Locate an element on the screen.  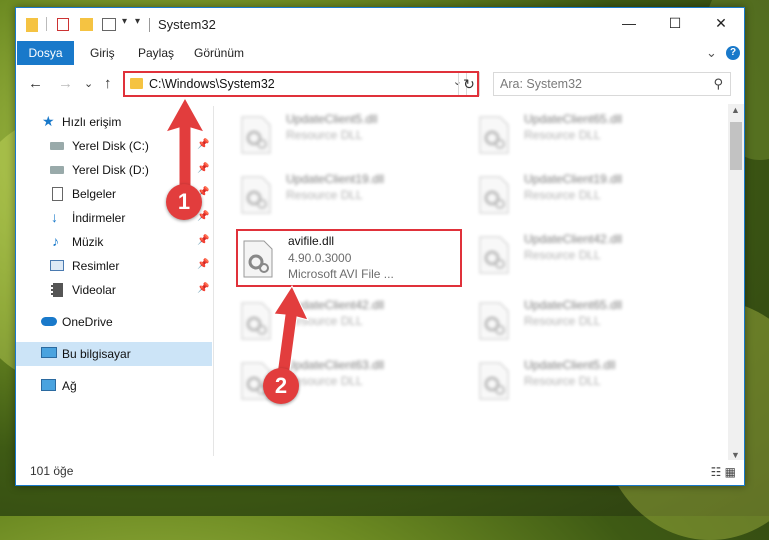
tab-share: Paylaş is located at coordinates (156, 53).